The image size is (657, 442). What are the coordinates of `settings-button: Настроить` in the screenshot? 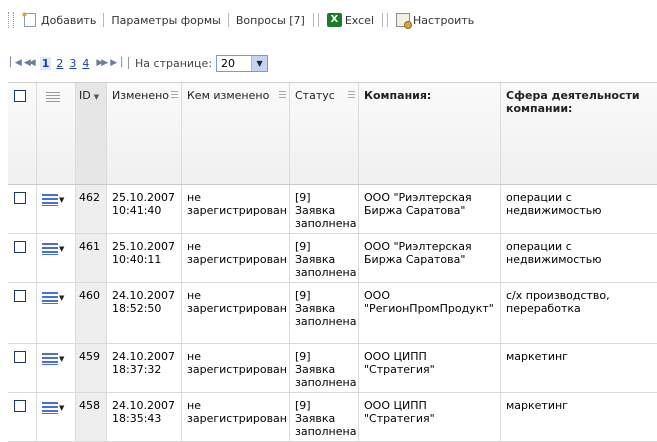 It's located at (435, 21).